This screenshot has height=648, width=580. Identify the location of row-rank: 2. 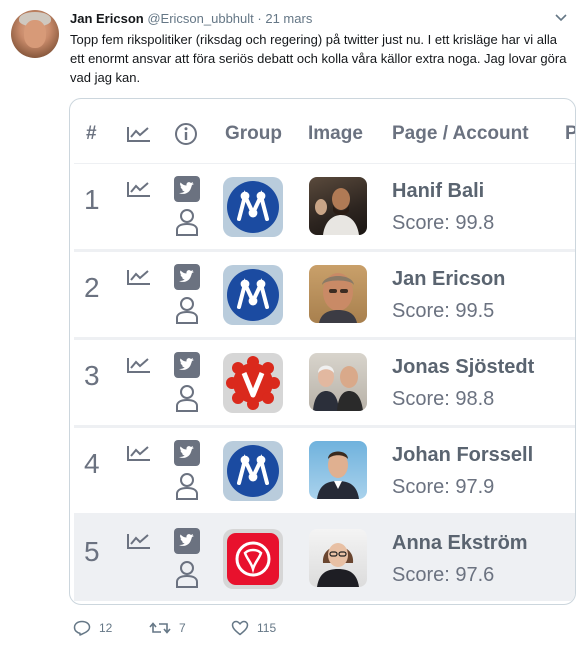
(92, 287).